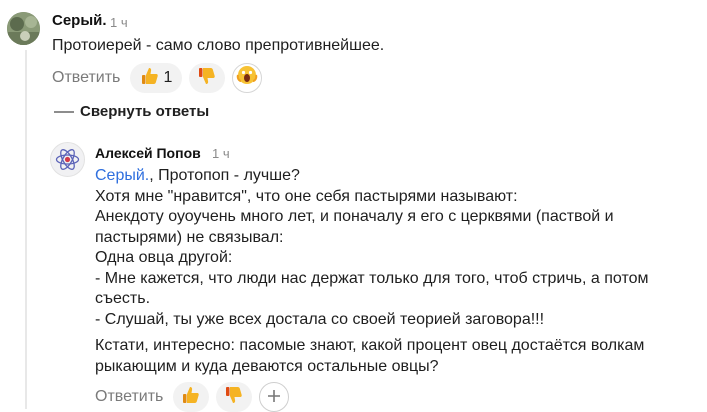 The width and height of the screenshot is (707, 412). I want to click on screaming-face-icon, so click(247, 78).